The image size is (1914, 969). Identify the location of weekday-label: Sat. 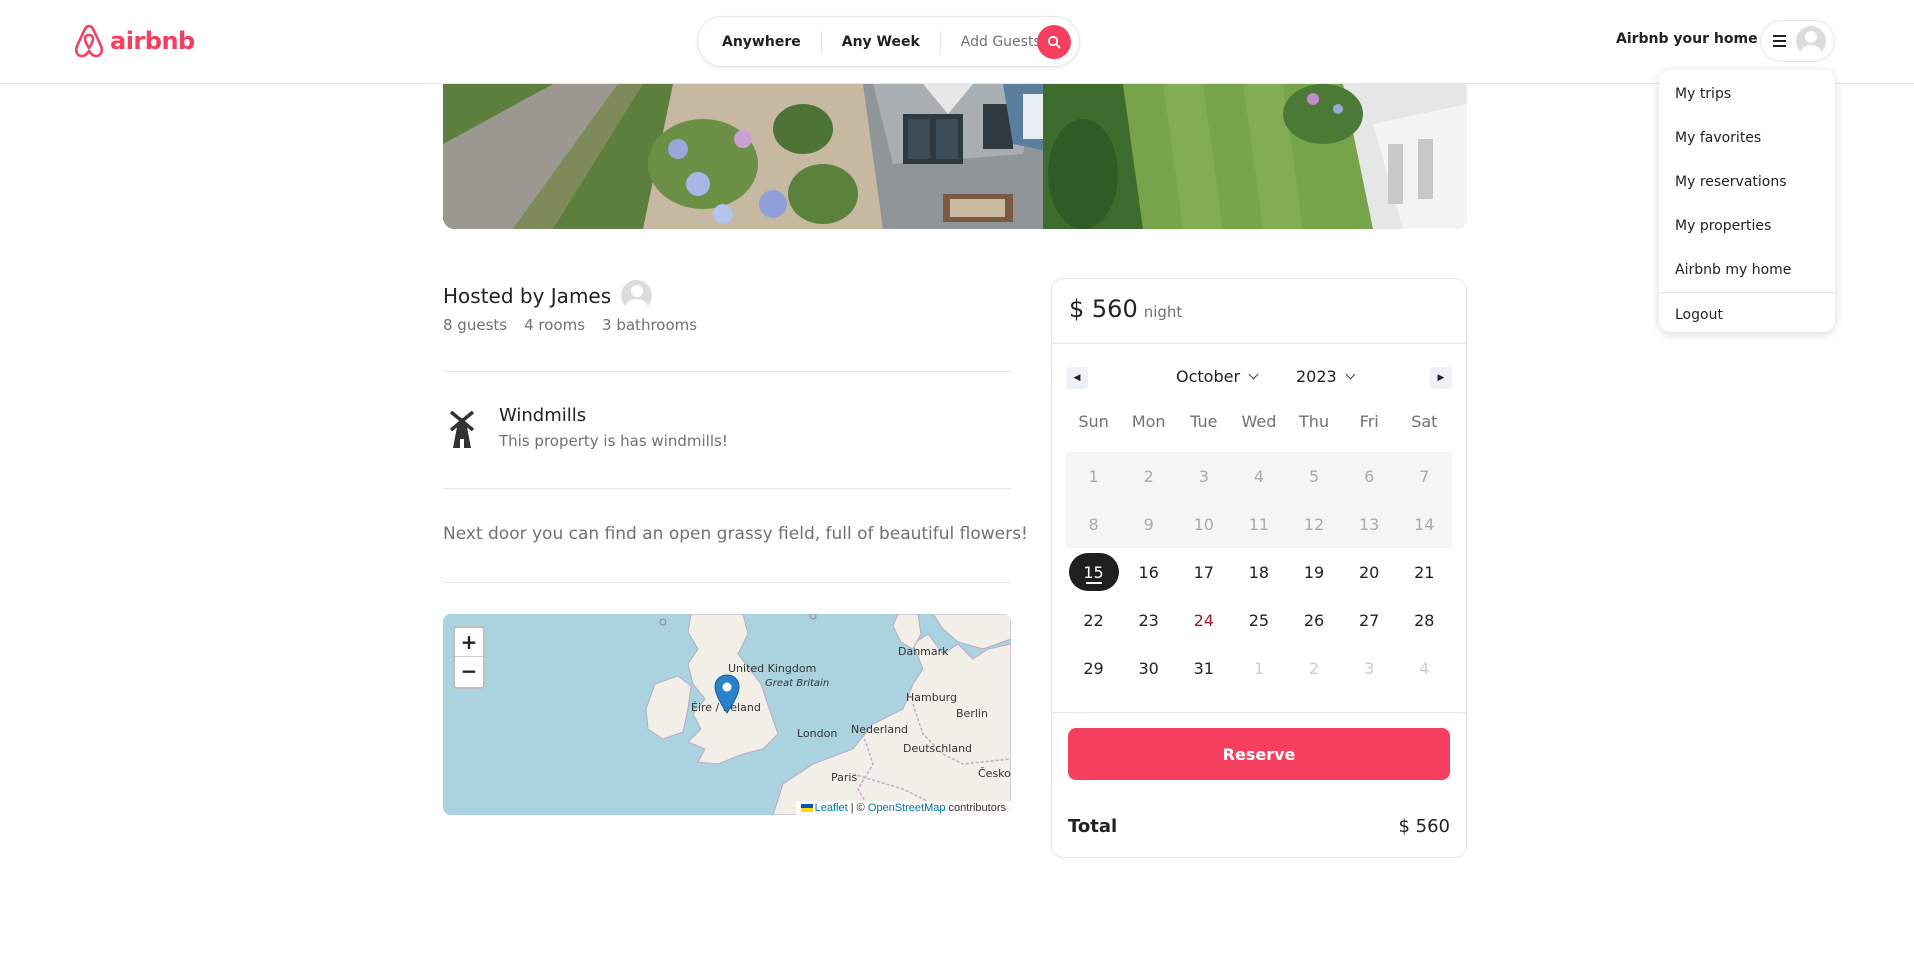
(1424, 421).